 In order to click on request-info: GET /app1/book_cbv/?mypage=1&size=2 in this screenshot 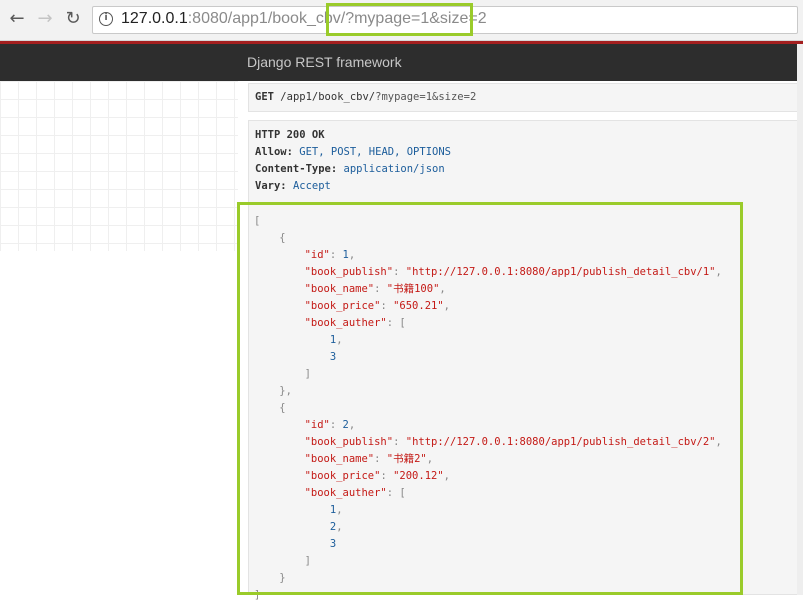, I will do `click(525, 97)`.